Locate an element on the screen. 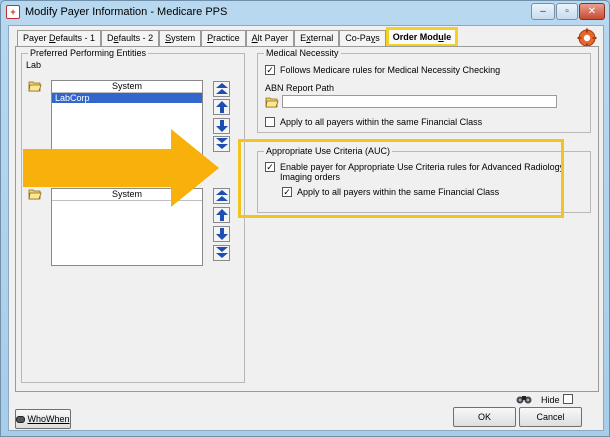  hide-label: Hide is located at coordinates (550, 400).